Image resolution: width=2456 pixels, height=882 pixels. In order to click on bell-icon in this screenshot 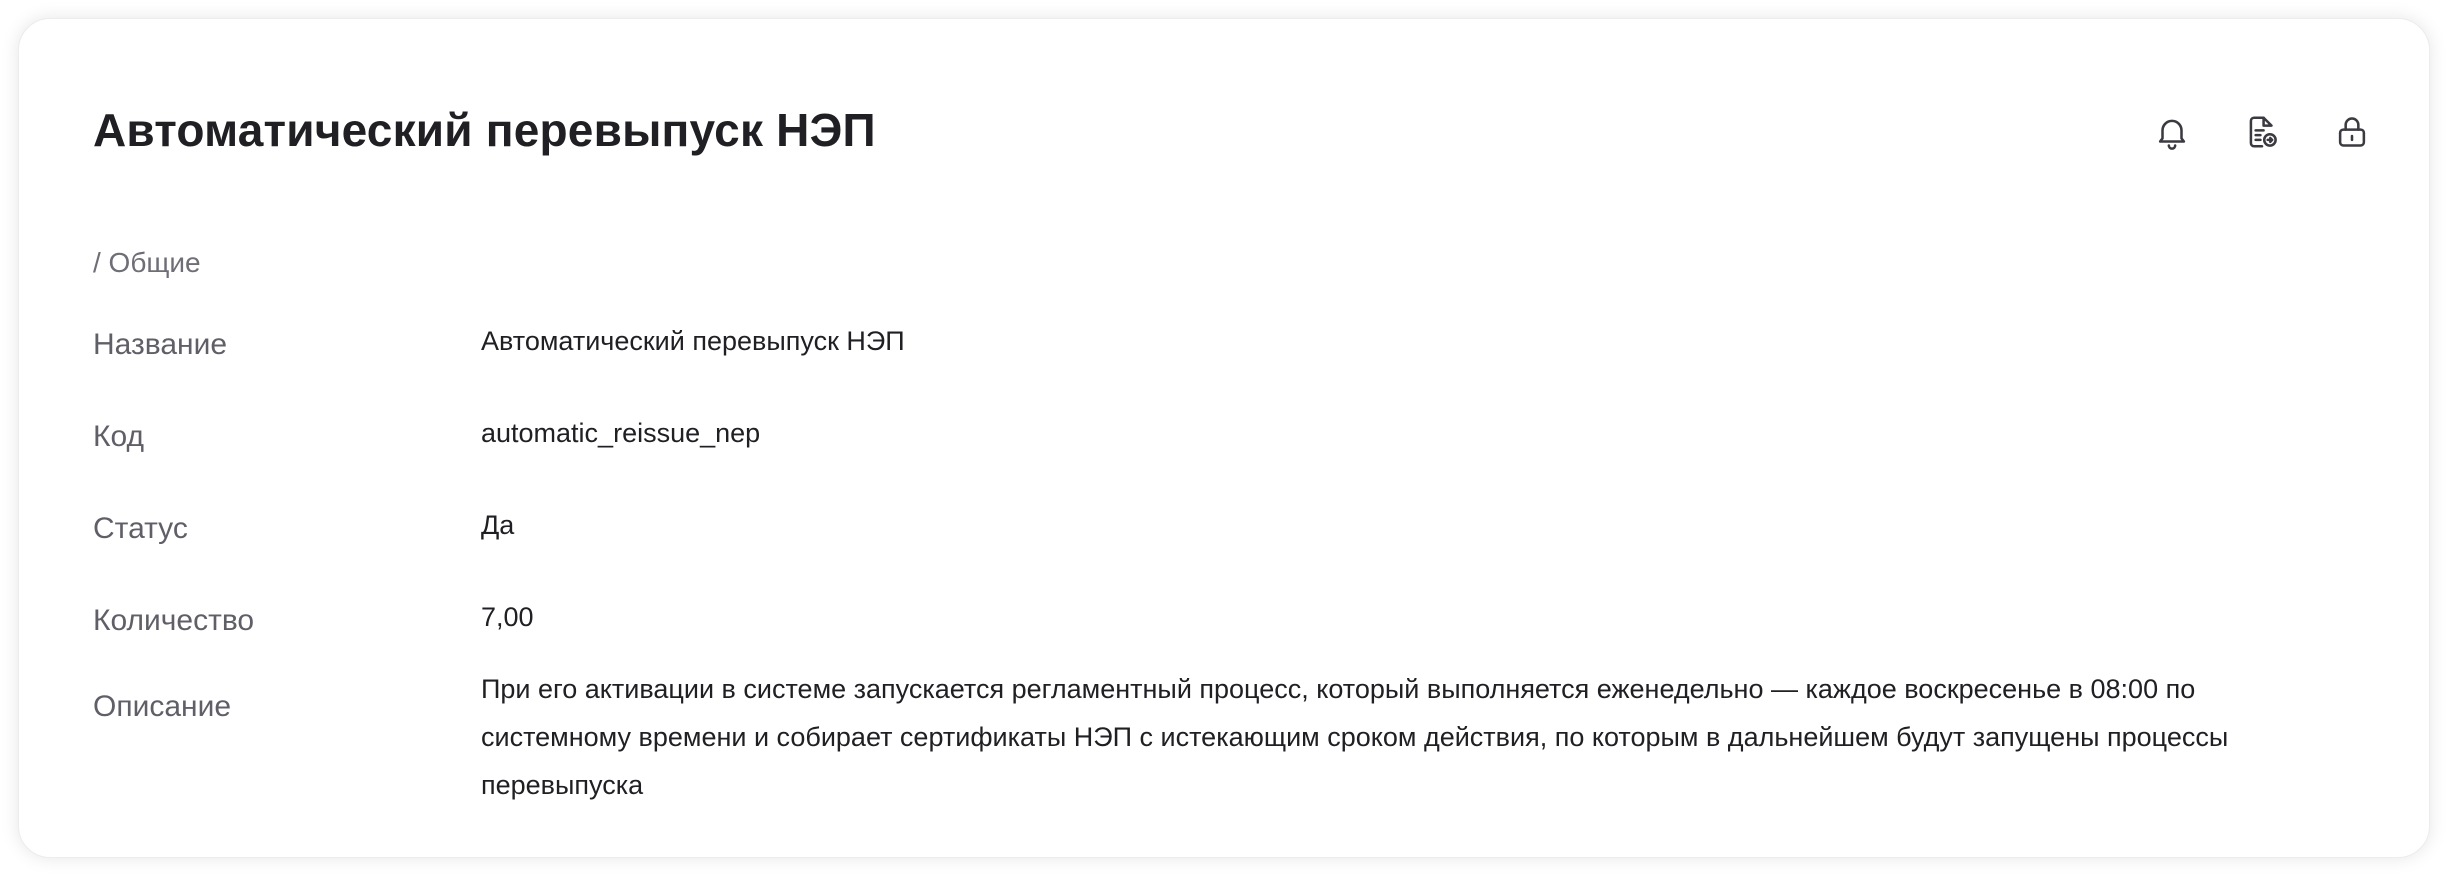, I will do `click(2172, 134)`.